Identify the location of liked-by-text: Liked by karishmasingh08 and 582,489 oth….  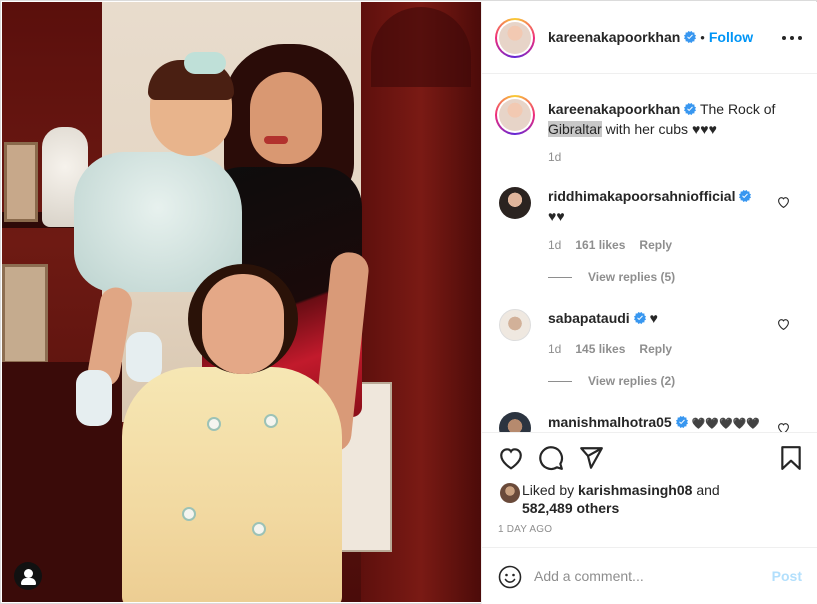
(621, 499).